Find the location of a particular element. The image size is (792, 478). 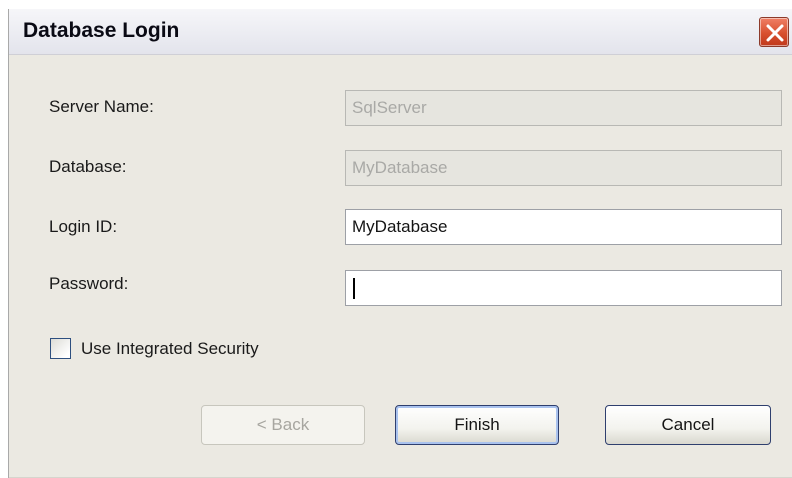

password-label: Password: is located at coordinates (89, 283).